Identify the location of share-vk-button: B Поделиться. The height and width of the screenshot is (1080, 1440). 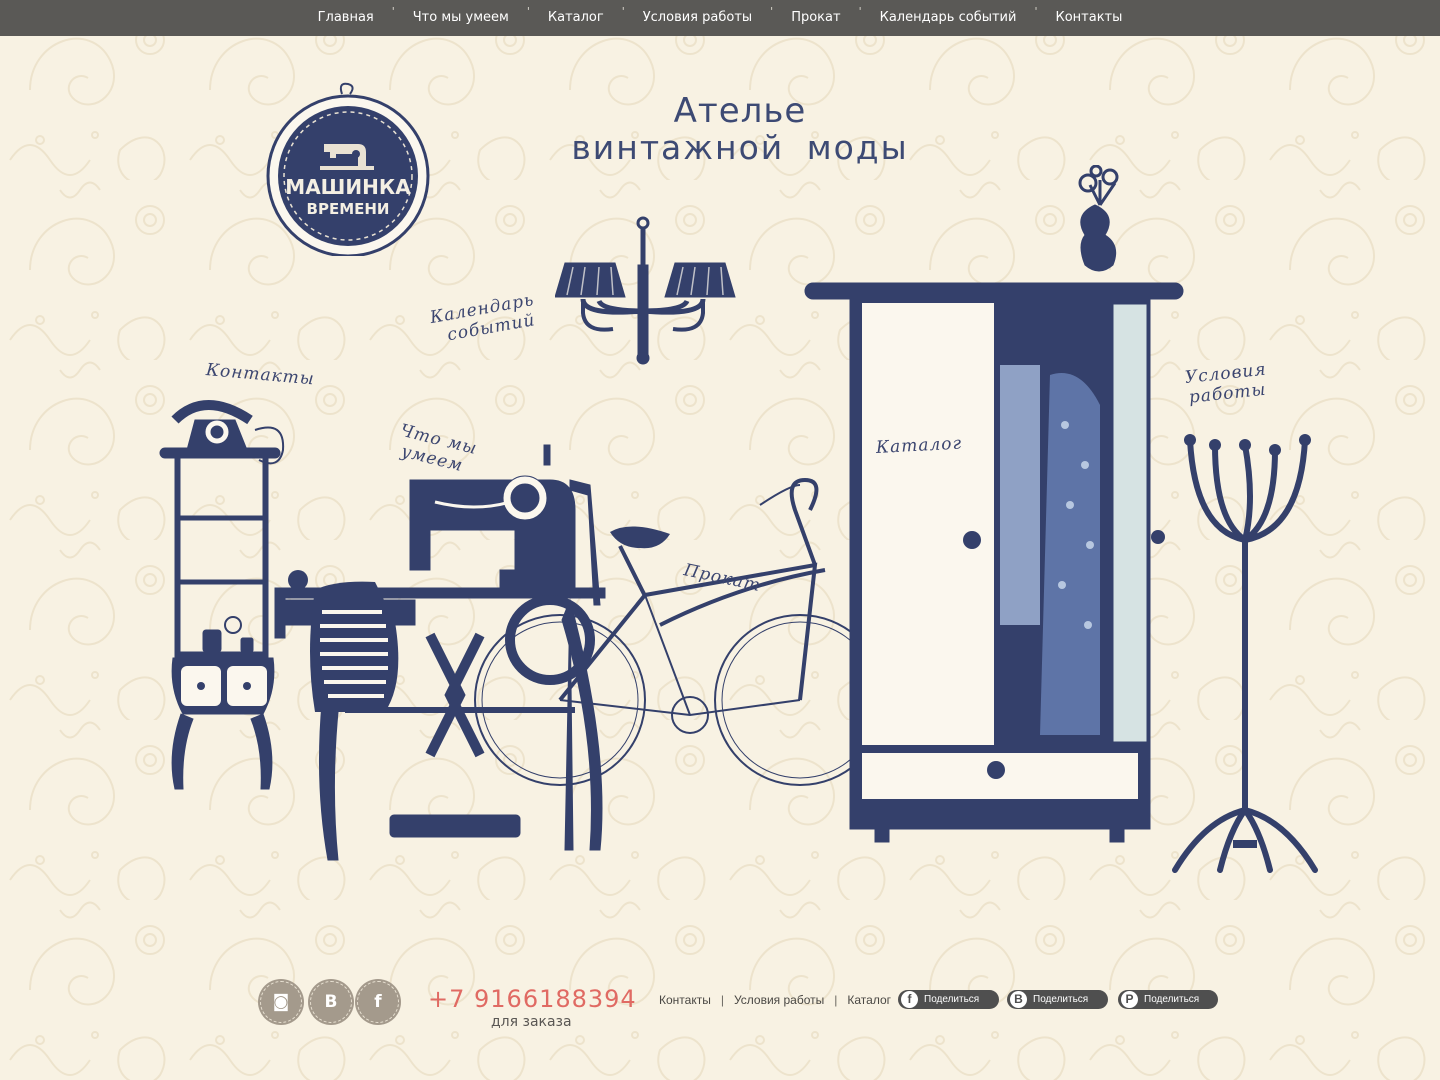
(1057, 999).